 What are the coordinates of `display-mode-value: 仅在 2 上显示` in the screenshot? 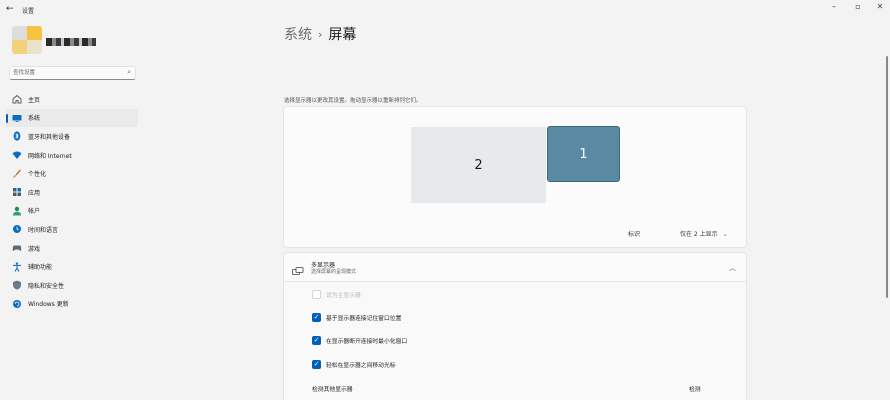 It's located at (699, 234).